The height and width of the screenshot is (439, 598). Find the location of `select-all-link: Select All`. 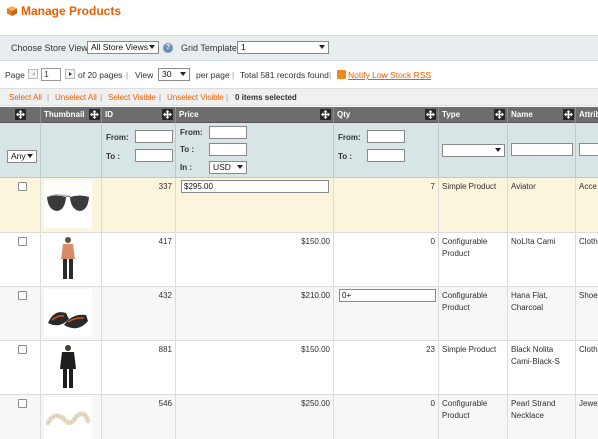

select-all-link: Select All is located at coordinates (25, 97).